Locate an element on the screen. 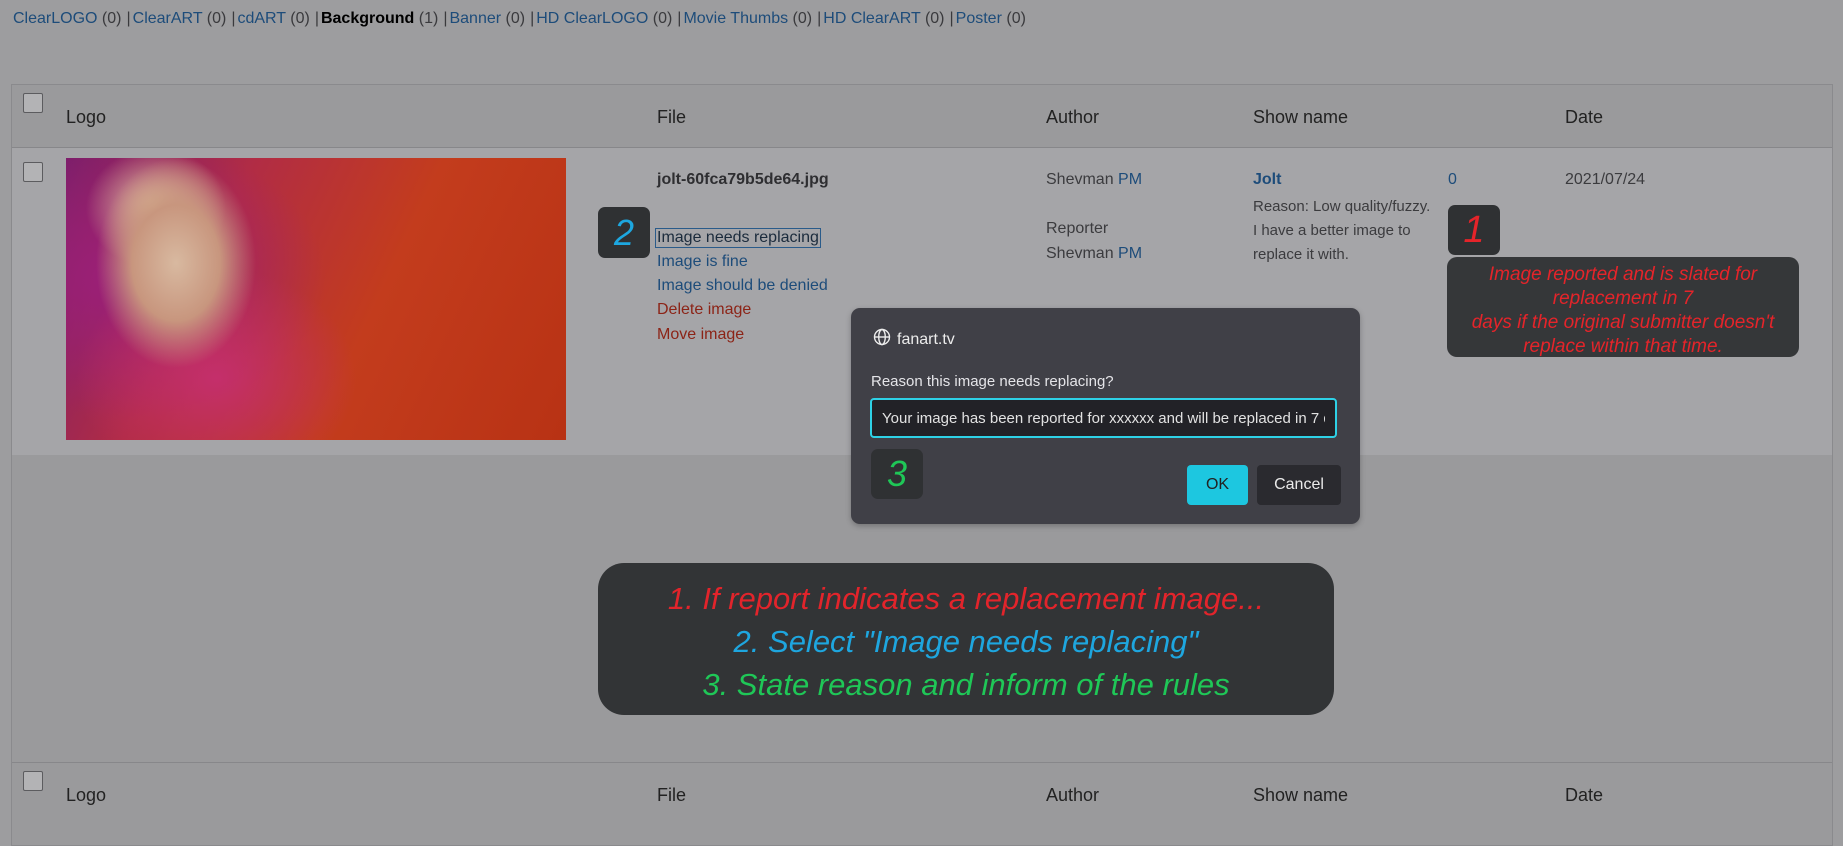  file-name: jolt-60fca79b5de64.jpg is located at coordinates (743, 179).